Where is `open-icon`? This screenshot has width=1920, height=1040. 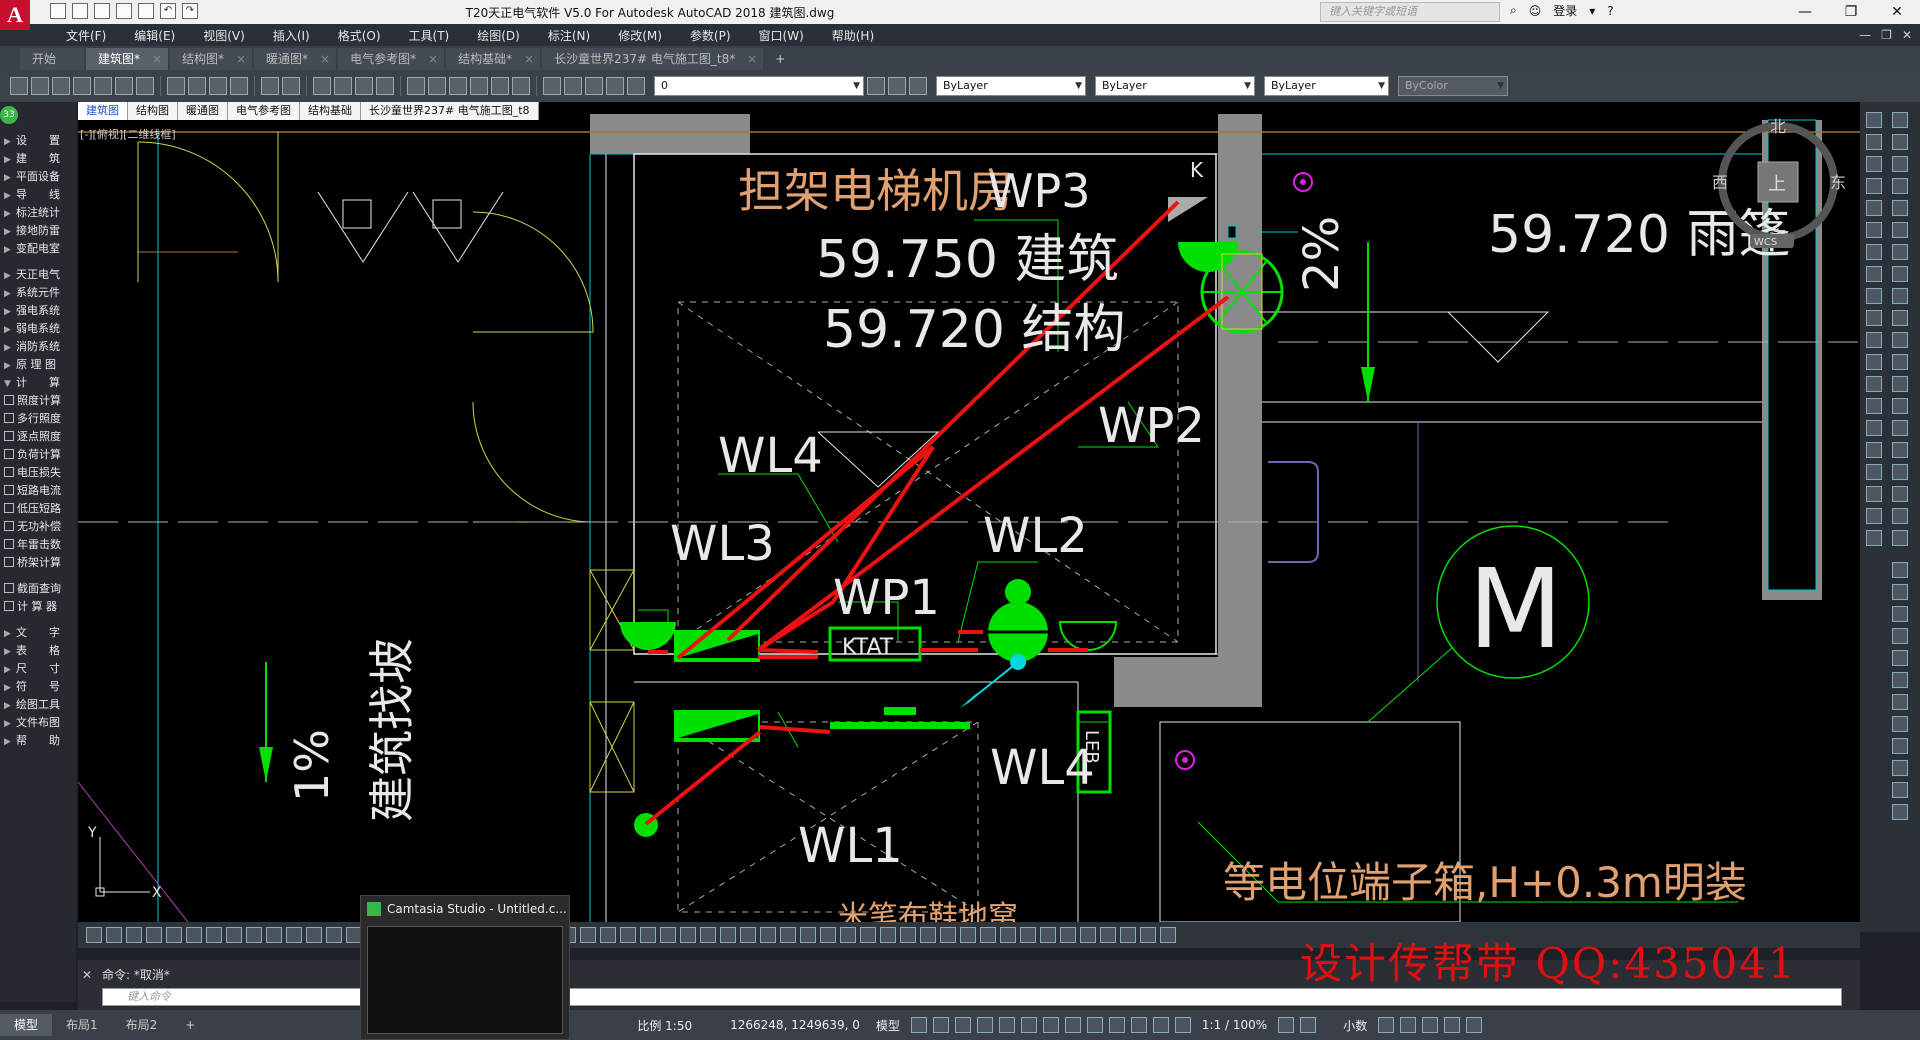
open-icon is located at coordinates (40, 86).